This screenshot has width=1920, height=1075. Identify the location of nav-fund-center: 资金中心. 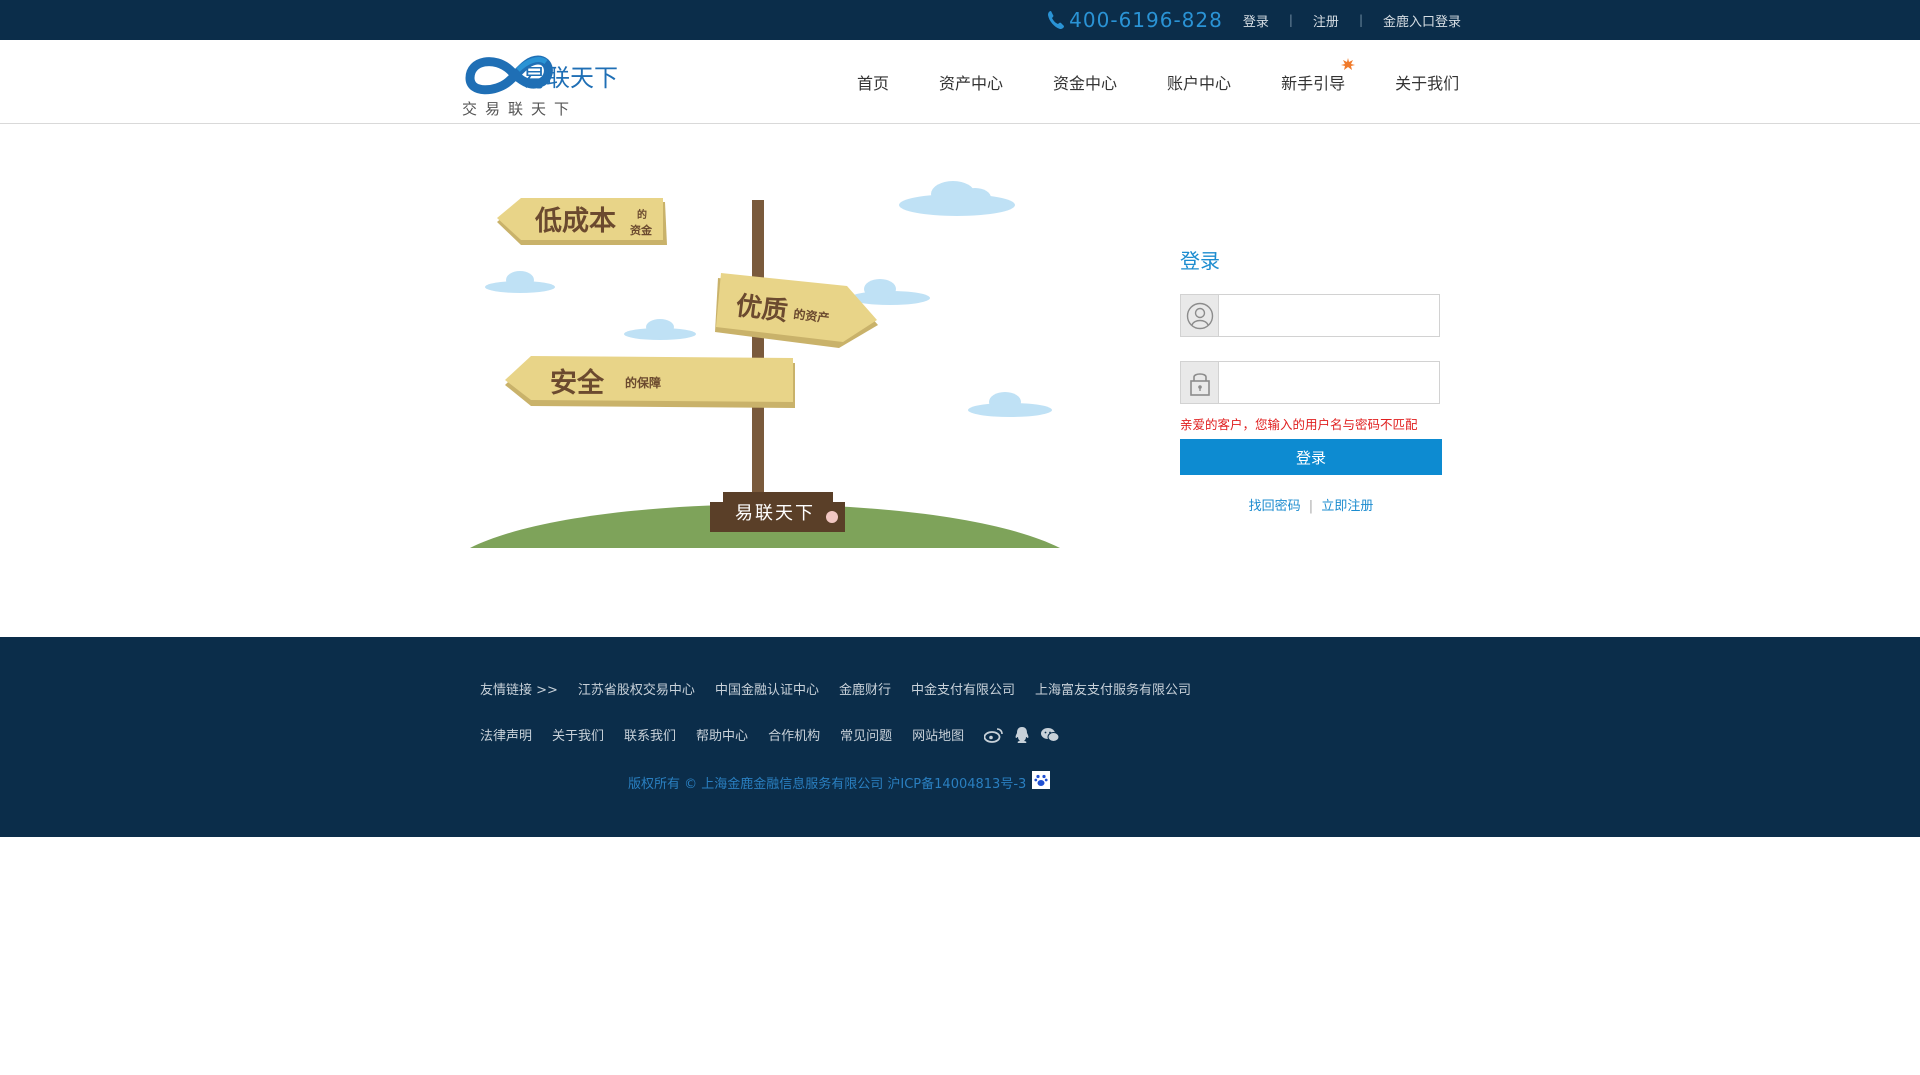
(1085, 82).